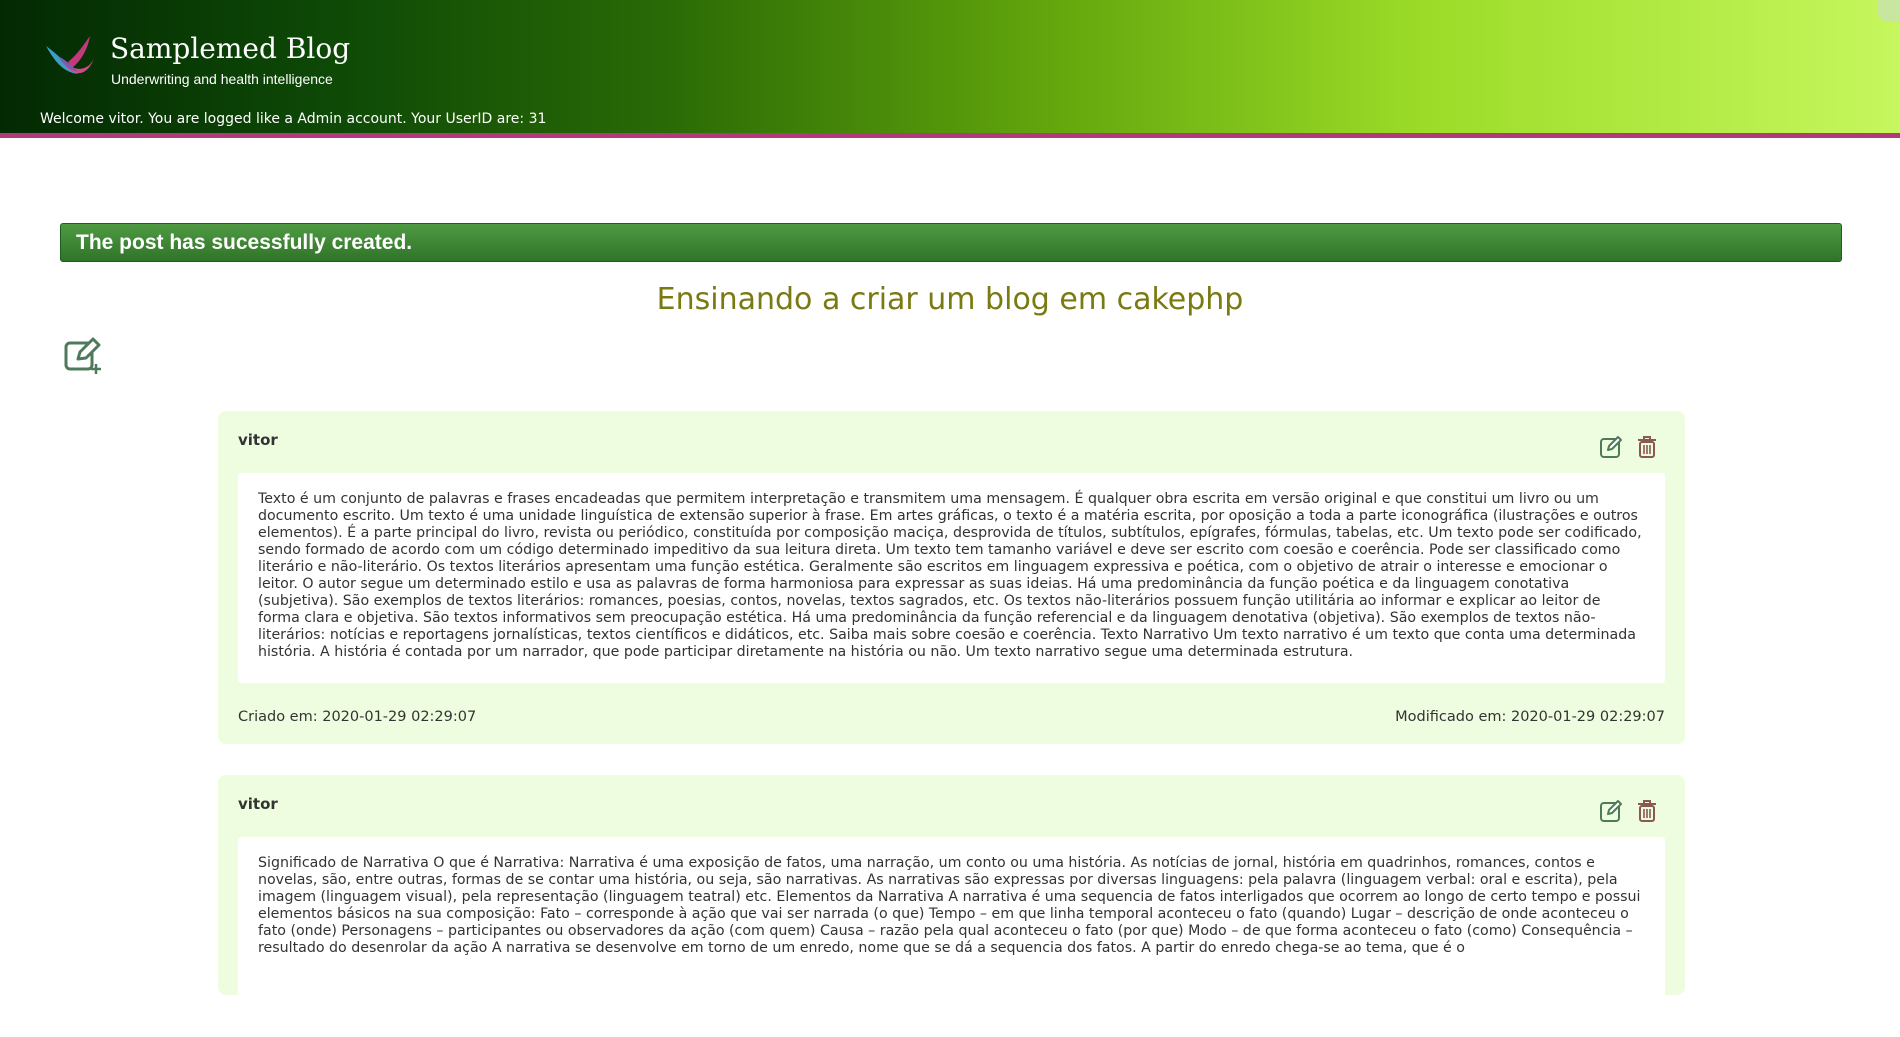 This screenshot has height=1037, width=1900. Describe the element at coordinates (71, 58) in the screenshot. I see `samplemed-logo-icon` at that location.